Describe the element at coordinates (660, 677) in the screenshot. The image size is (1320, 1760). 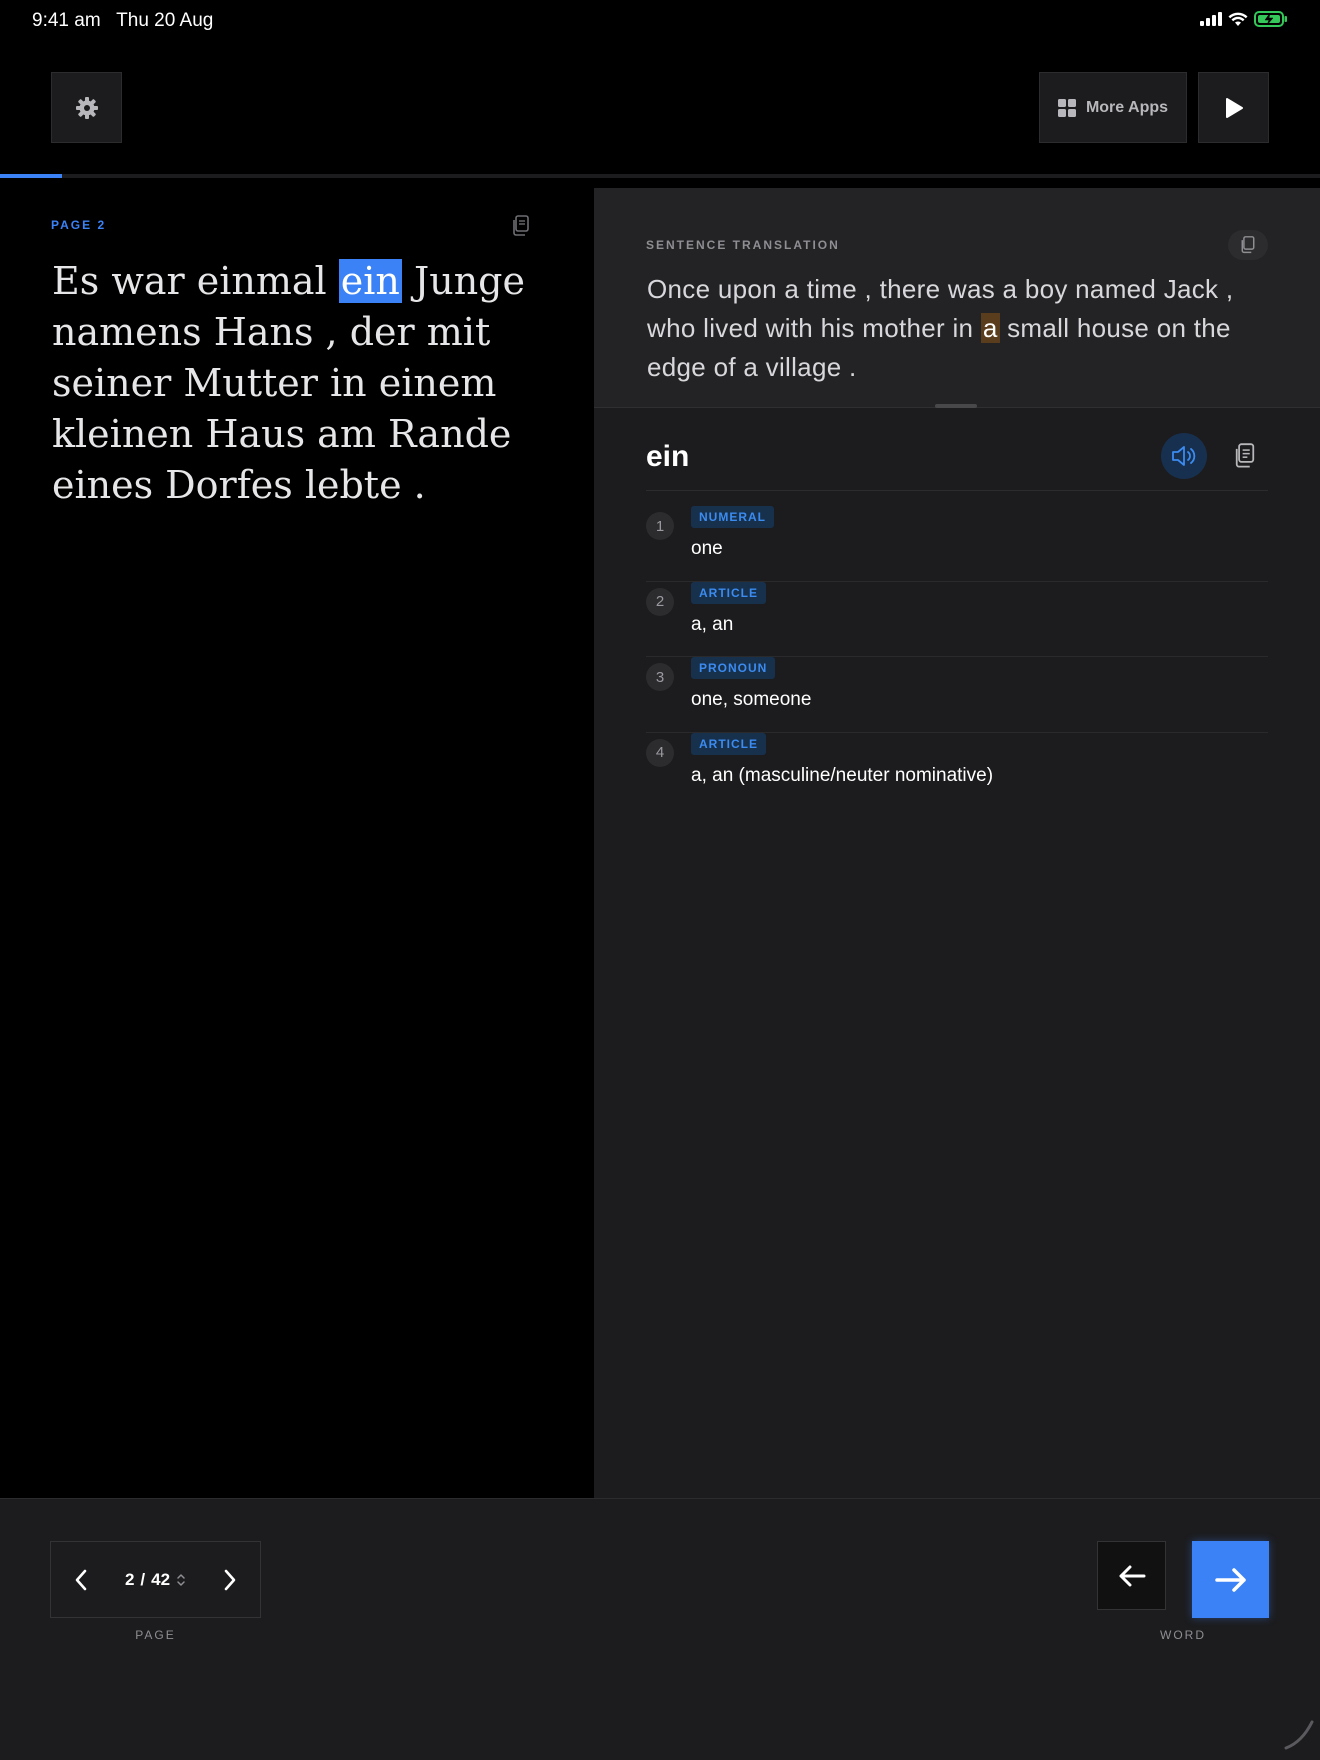
I see `definition-number: 3` at that location.